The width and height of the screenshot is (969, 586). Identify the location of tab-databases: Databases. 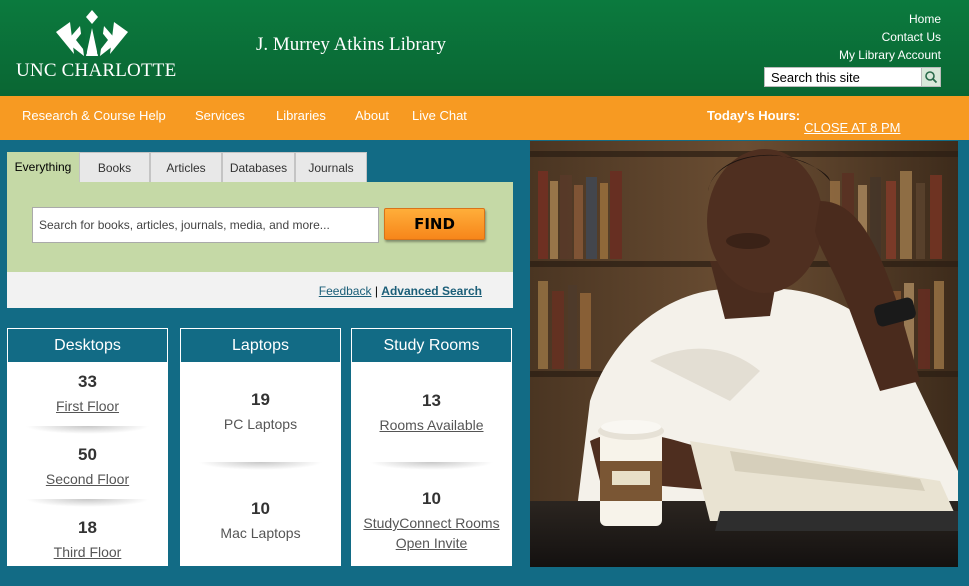
(258, 167).